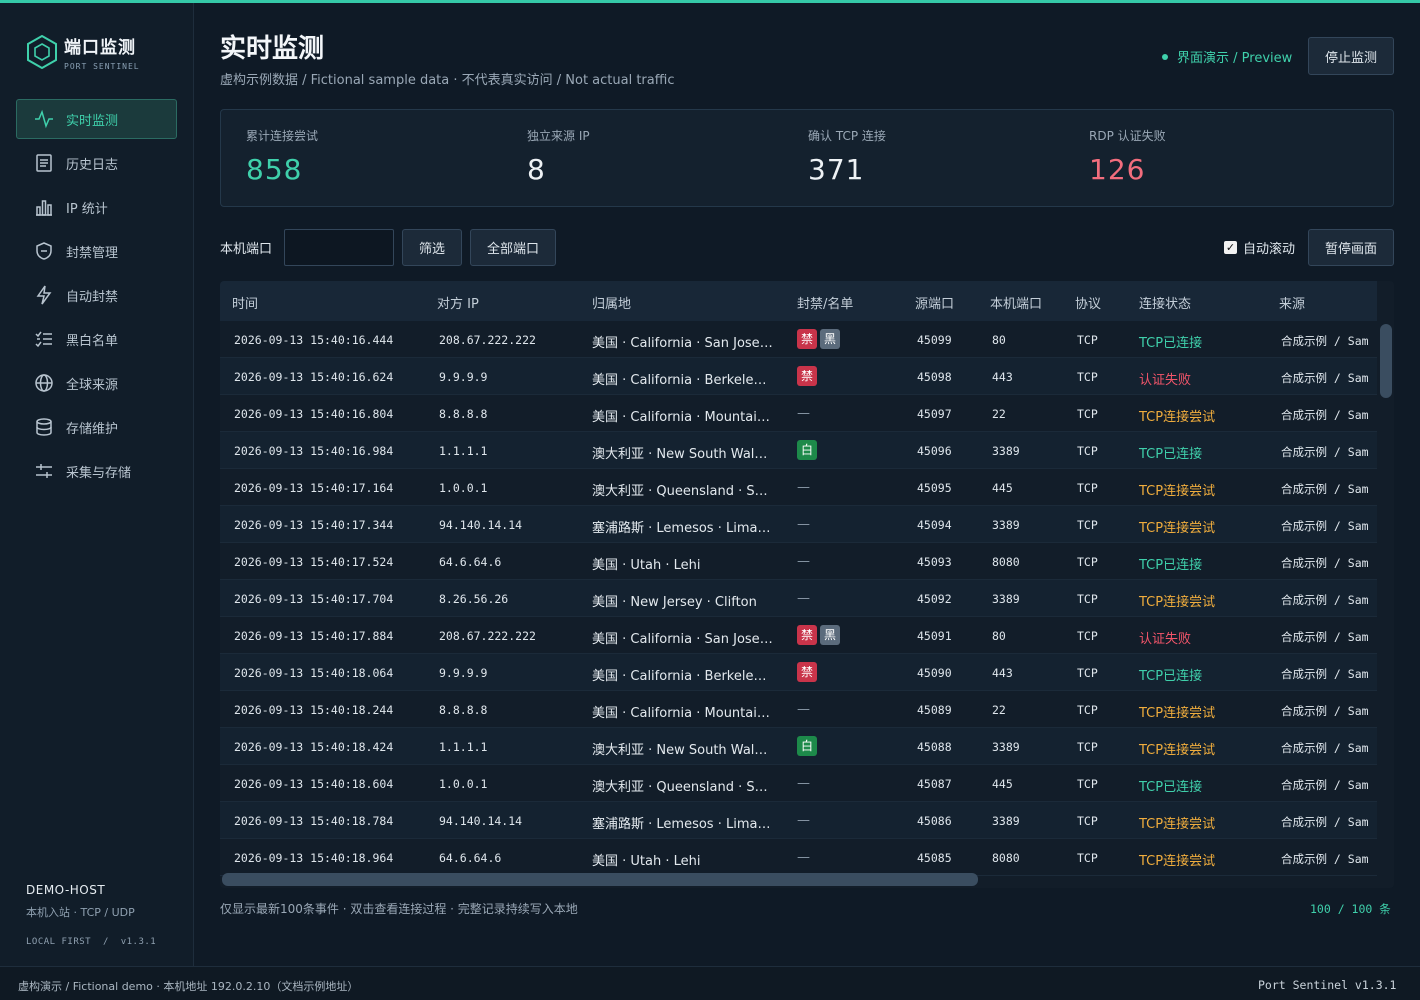  I want to click on sliders-icon, so click(44, 471).